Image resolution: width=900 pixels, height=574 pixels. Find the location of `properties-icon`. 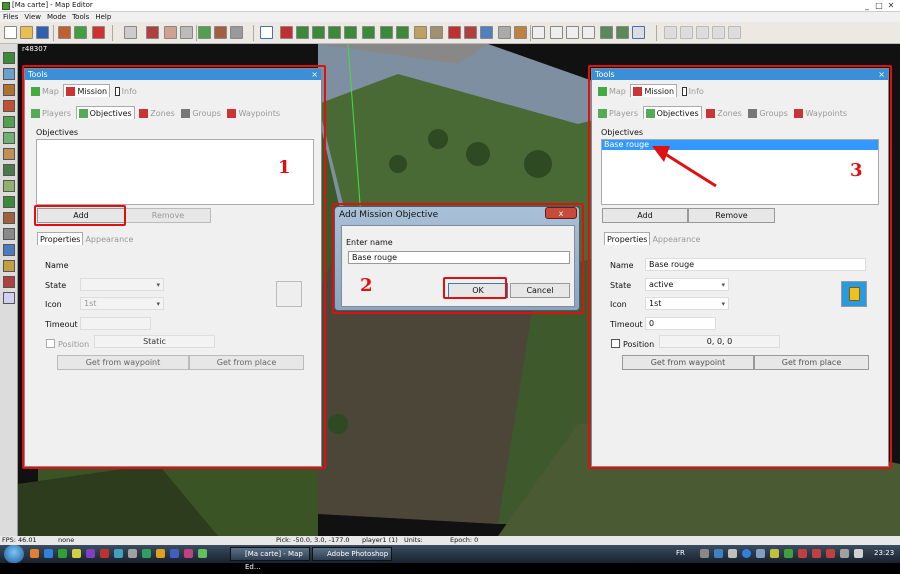

properties-icon is located at coordinates (588, 32).